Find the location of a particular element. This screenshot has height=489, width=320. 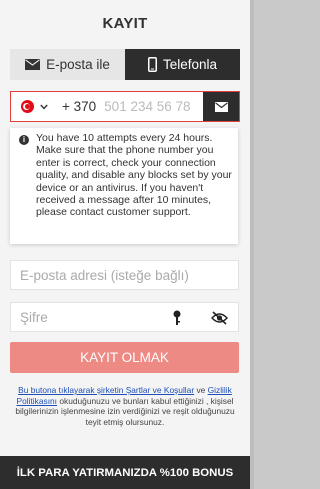

mobile-phone-icon is located at coordinates (152, 64).